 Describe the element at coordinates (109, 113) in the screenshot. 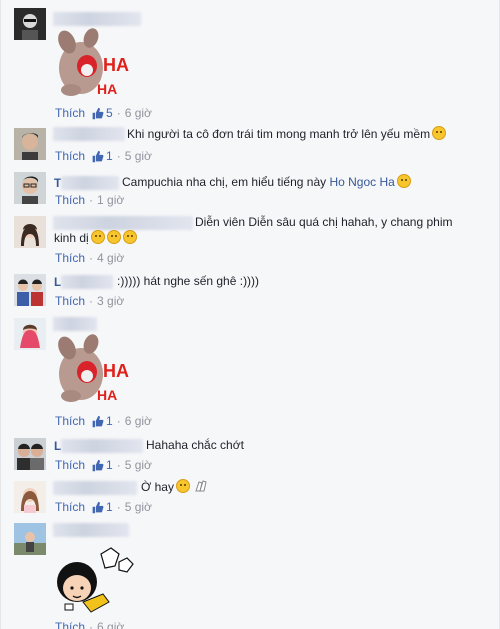

I see `like-count-value: 5` at that location.